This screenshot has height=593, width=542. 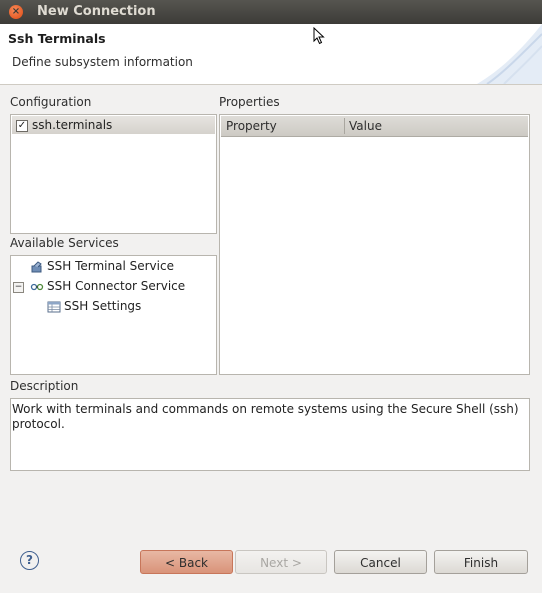 I want to click on tree-item-label: SSH Connector Service, so click(x=116, y=286).